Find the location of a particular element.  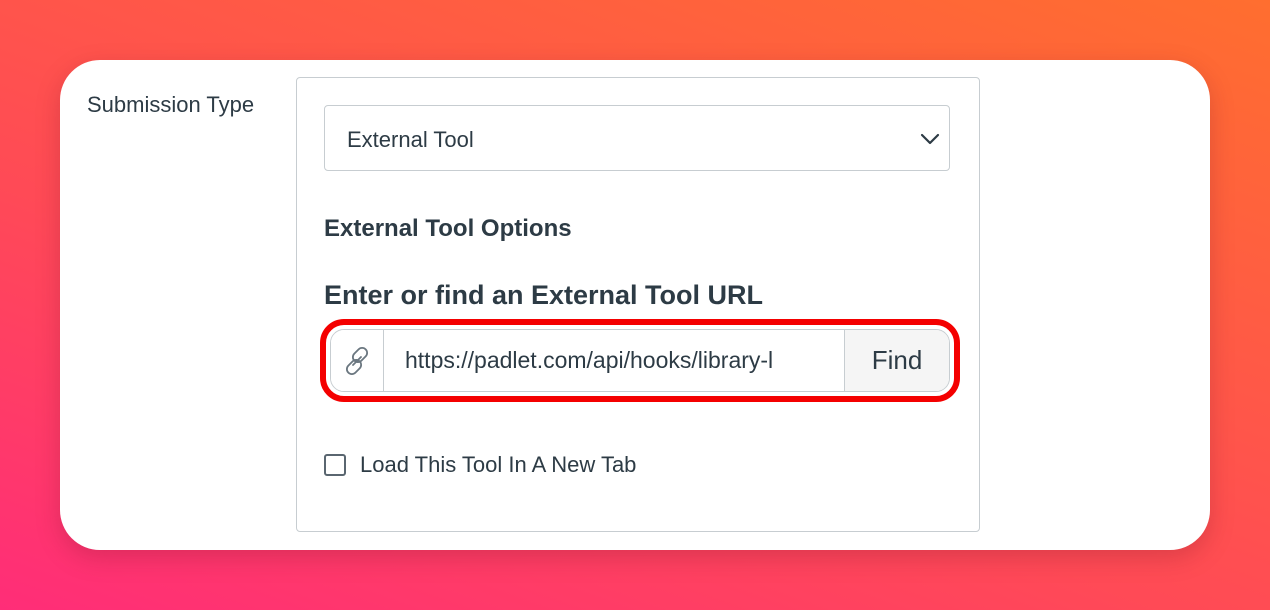

new-tab-label: Load This Tool In A New Tab is located at coordinates (498, 464).